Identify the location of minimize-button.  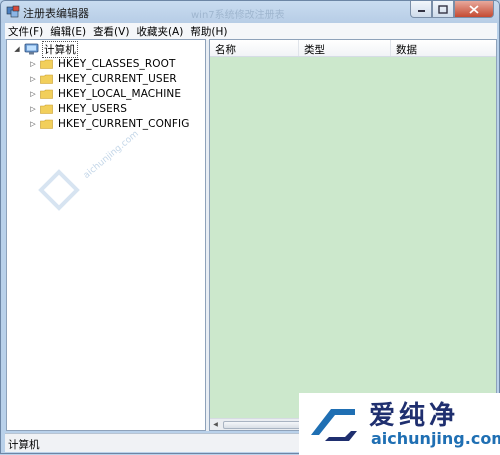
(421, 9).